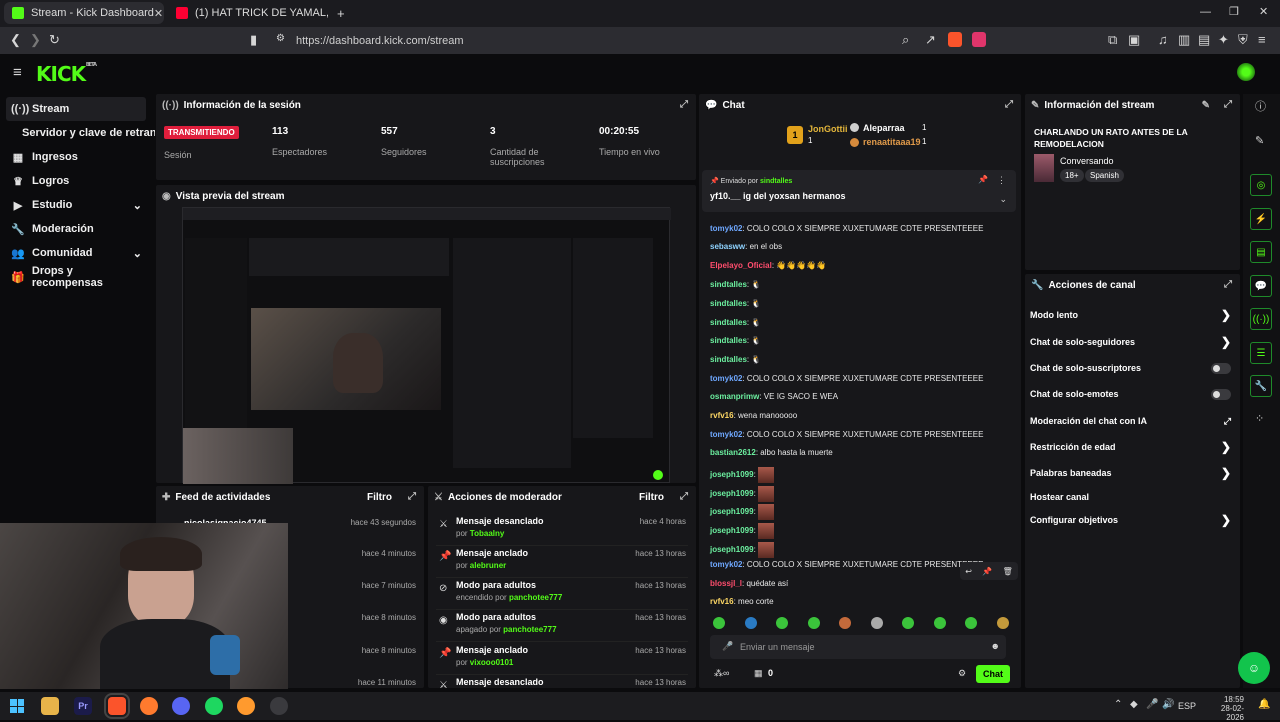 The image size is (1280, 722). What do you see at coordinates (54, 39) in the screenshot?
I see `reload-icon: ↻` at bounding box center [54, 39].